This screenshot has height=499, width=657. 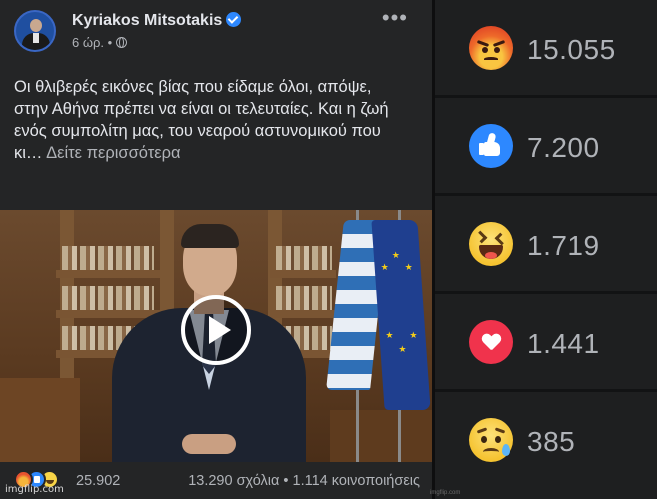 I want to click on post-time: 6 ώρ. •, so click(x=92, y=42).